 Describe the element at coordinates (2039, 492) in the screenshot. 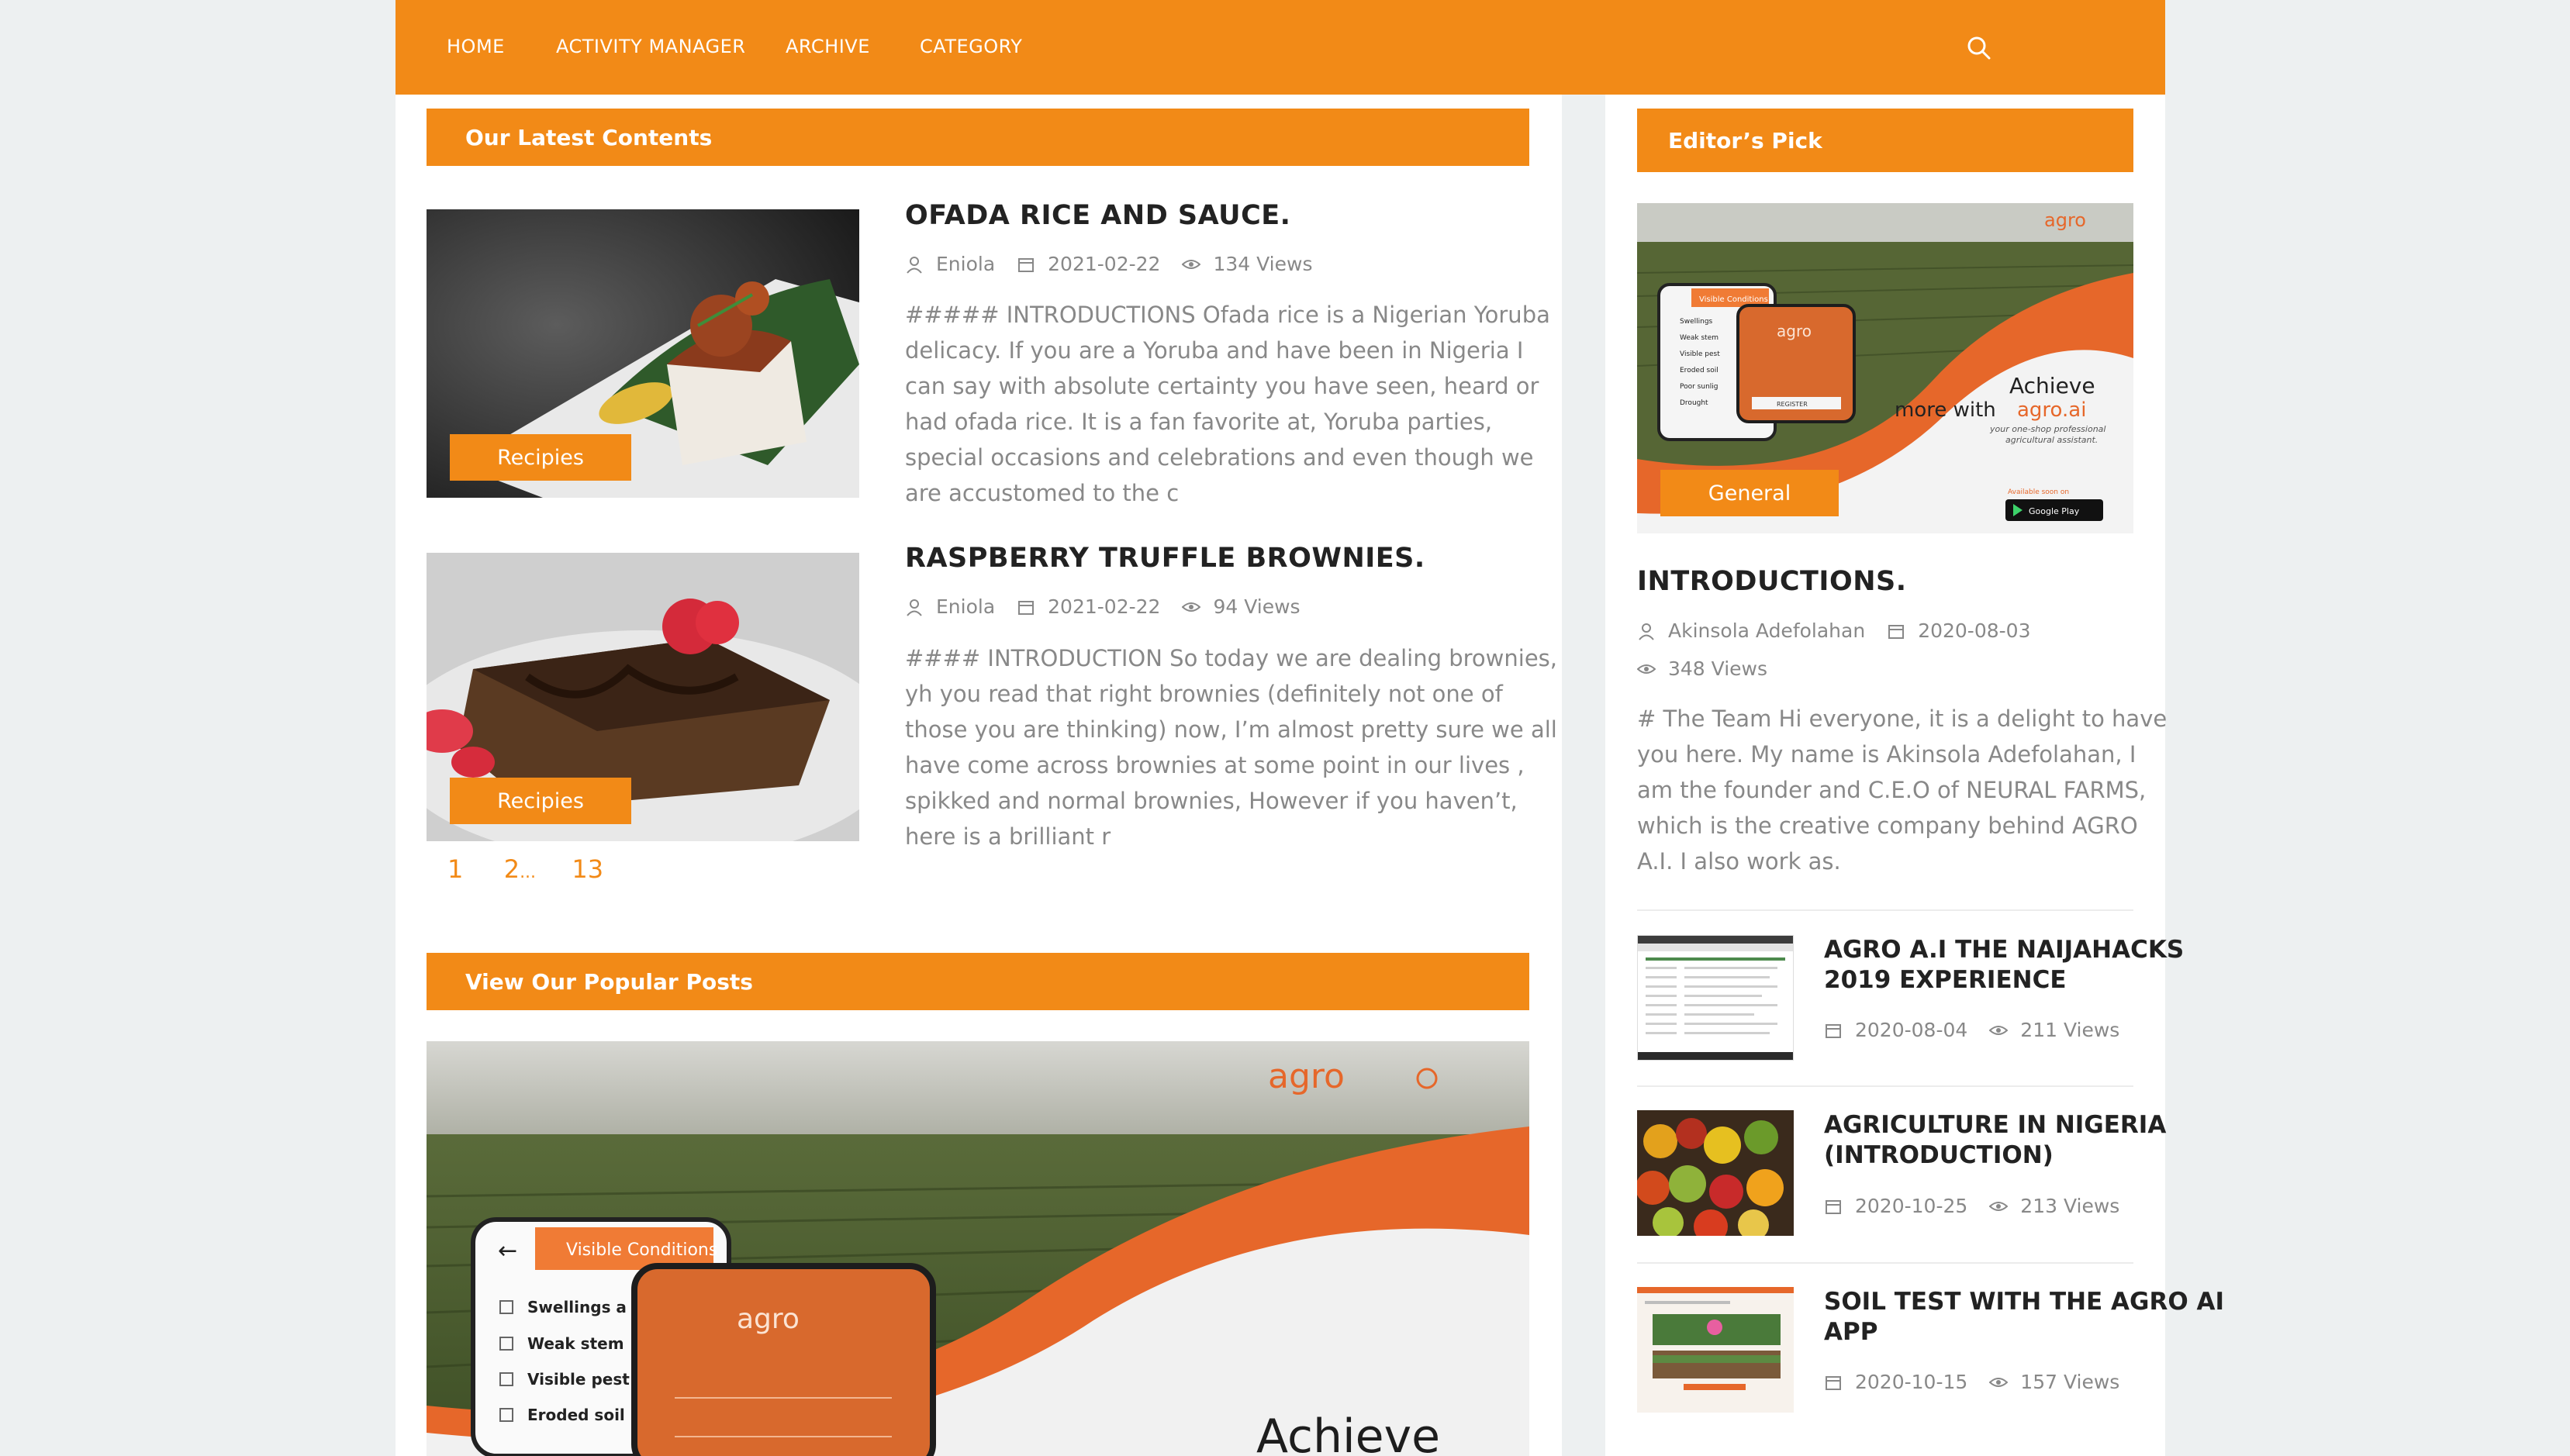

I see `svg-text: Available soon on` at that location.